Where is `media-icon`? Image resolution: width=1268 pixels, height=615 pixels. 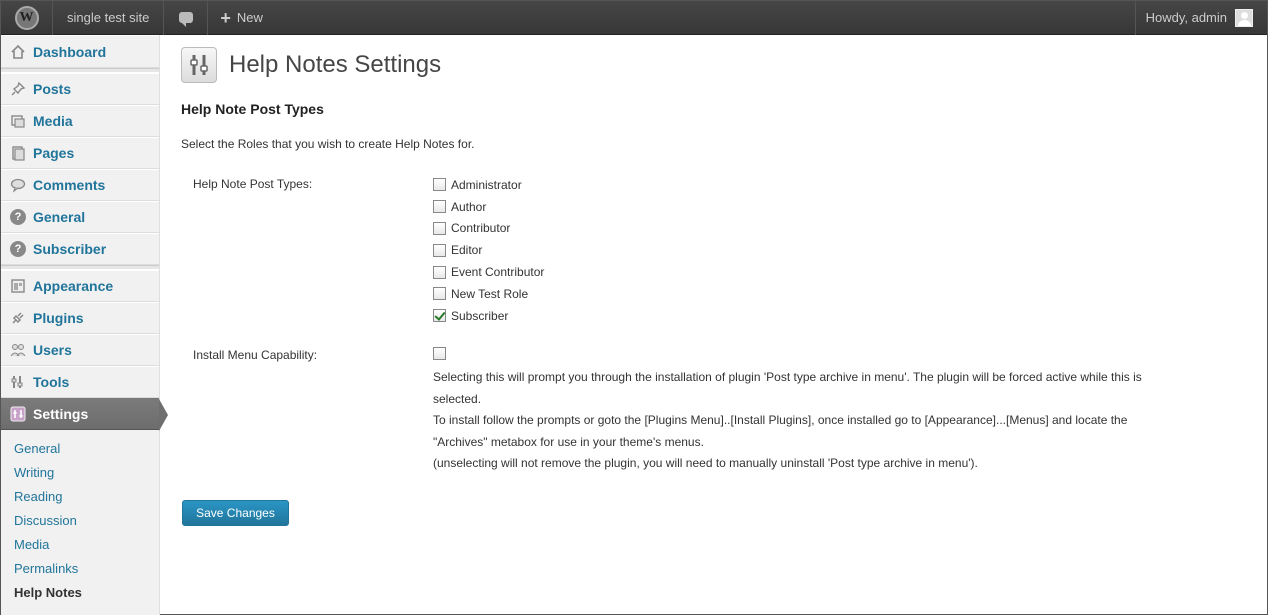
media-icon is located at coordinates (18, 121).